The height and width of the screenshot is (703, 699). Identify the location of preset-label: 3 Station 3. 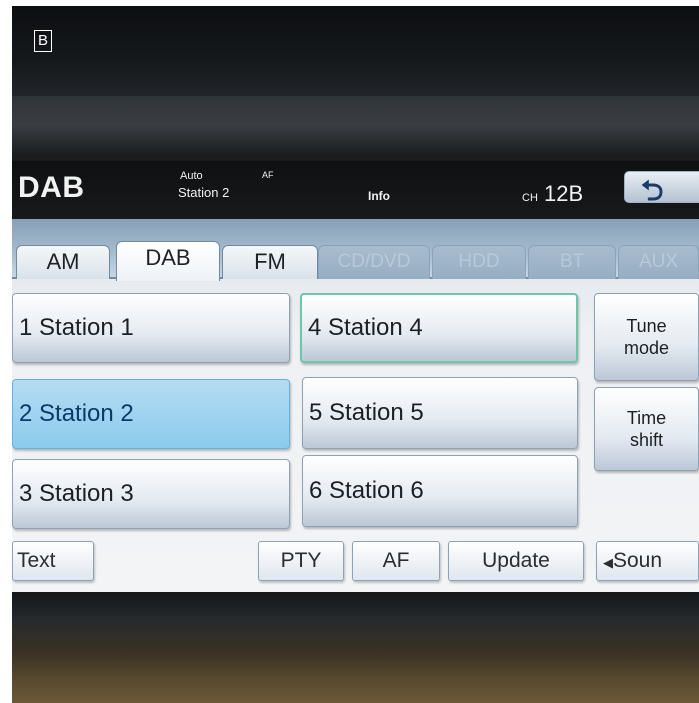
(76, 493).